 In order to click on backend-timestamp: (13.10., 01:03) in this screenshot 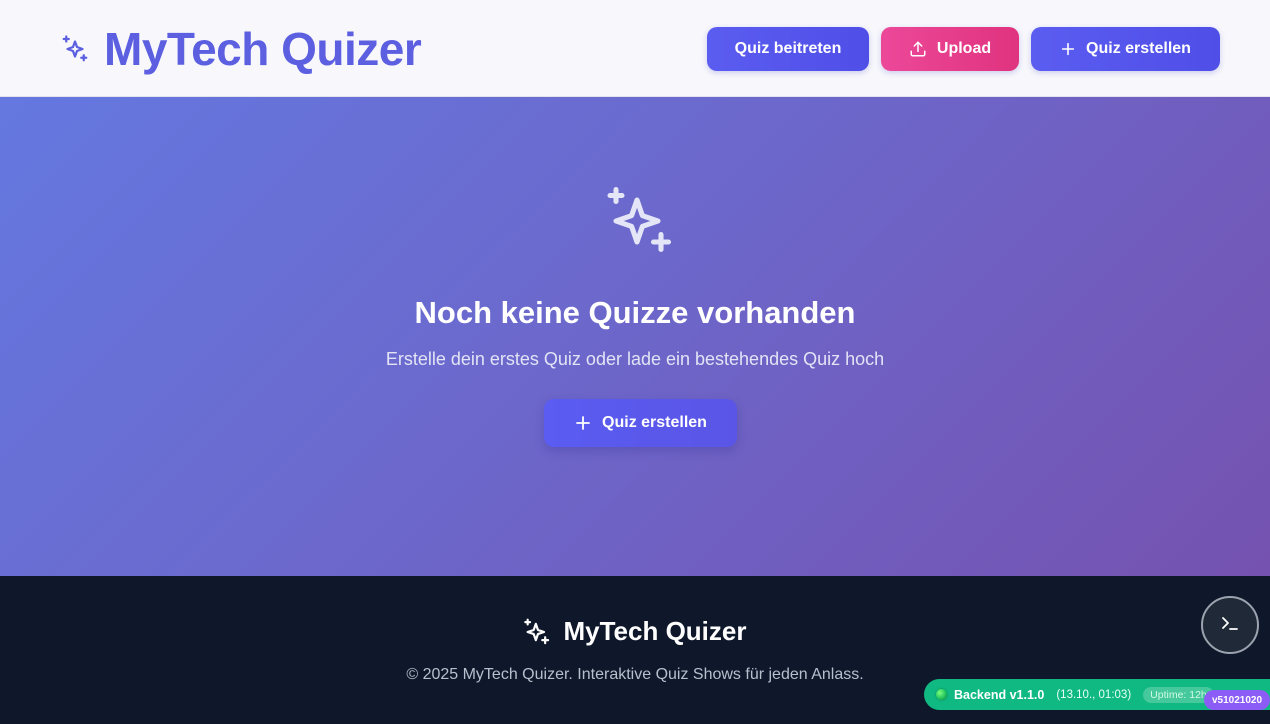, I will do `click(1094, 694)`.